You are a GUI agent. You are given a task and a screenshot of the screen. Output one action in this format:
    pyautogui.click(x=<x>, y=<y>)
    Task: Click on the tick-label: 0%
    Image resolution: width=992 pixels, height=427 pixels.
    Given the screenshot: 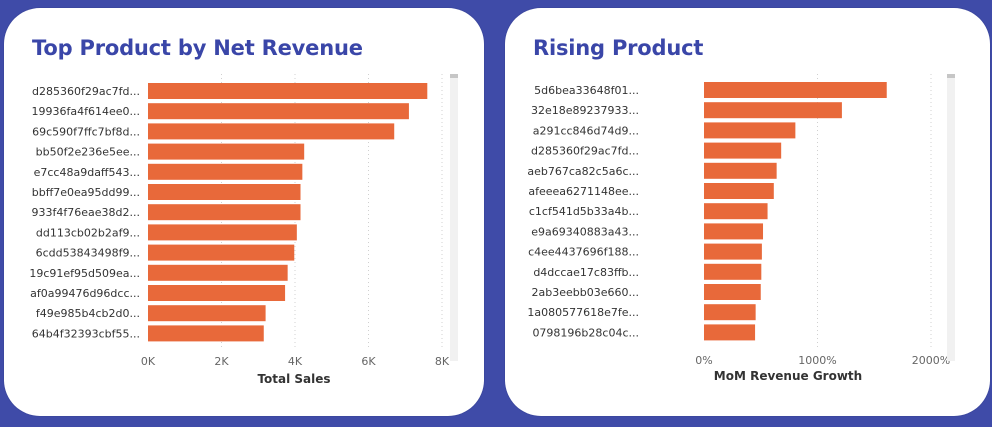 What is the action you would take?
    pyautogui.click(x=703, y=360)
    